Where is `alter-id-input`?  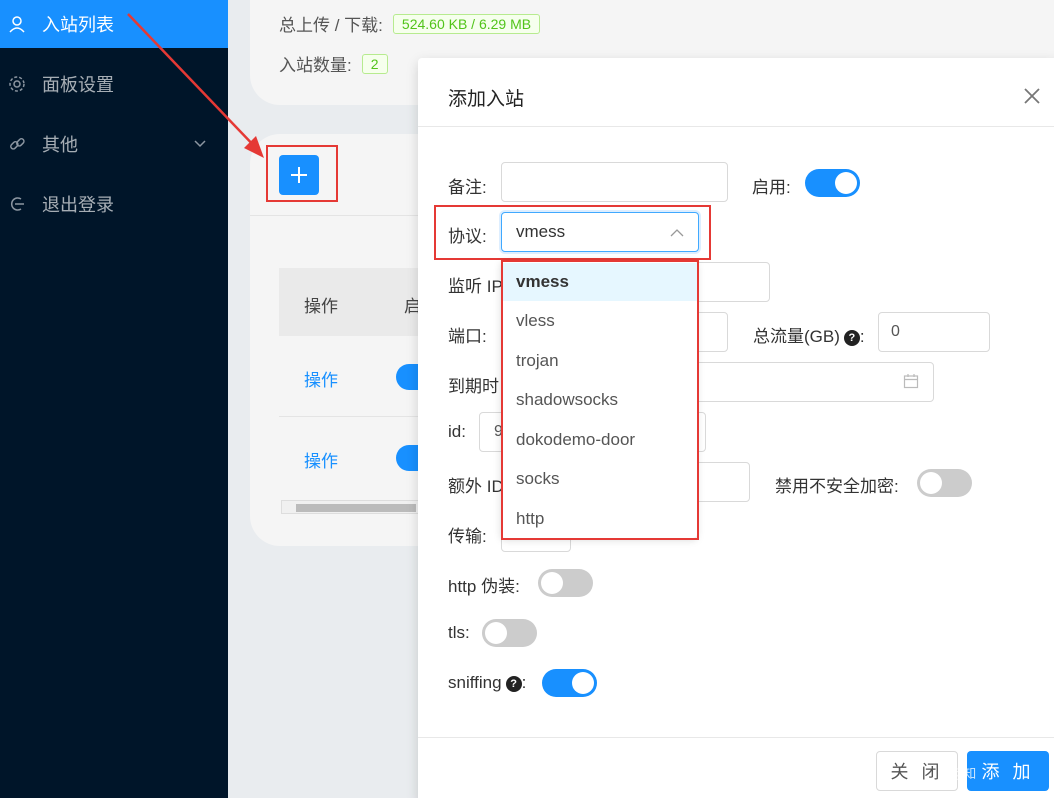 alter-id-input is located at coordinates (720, 482).